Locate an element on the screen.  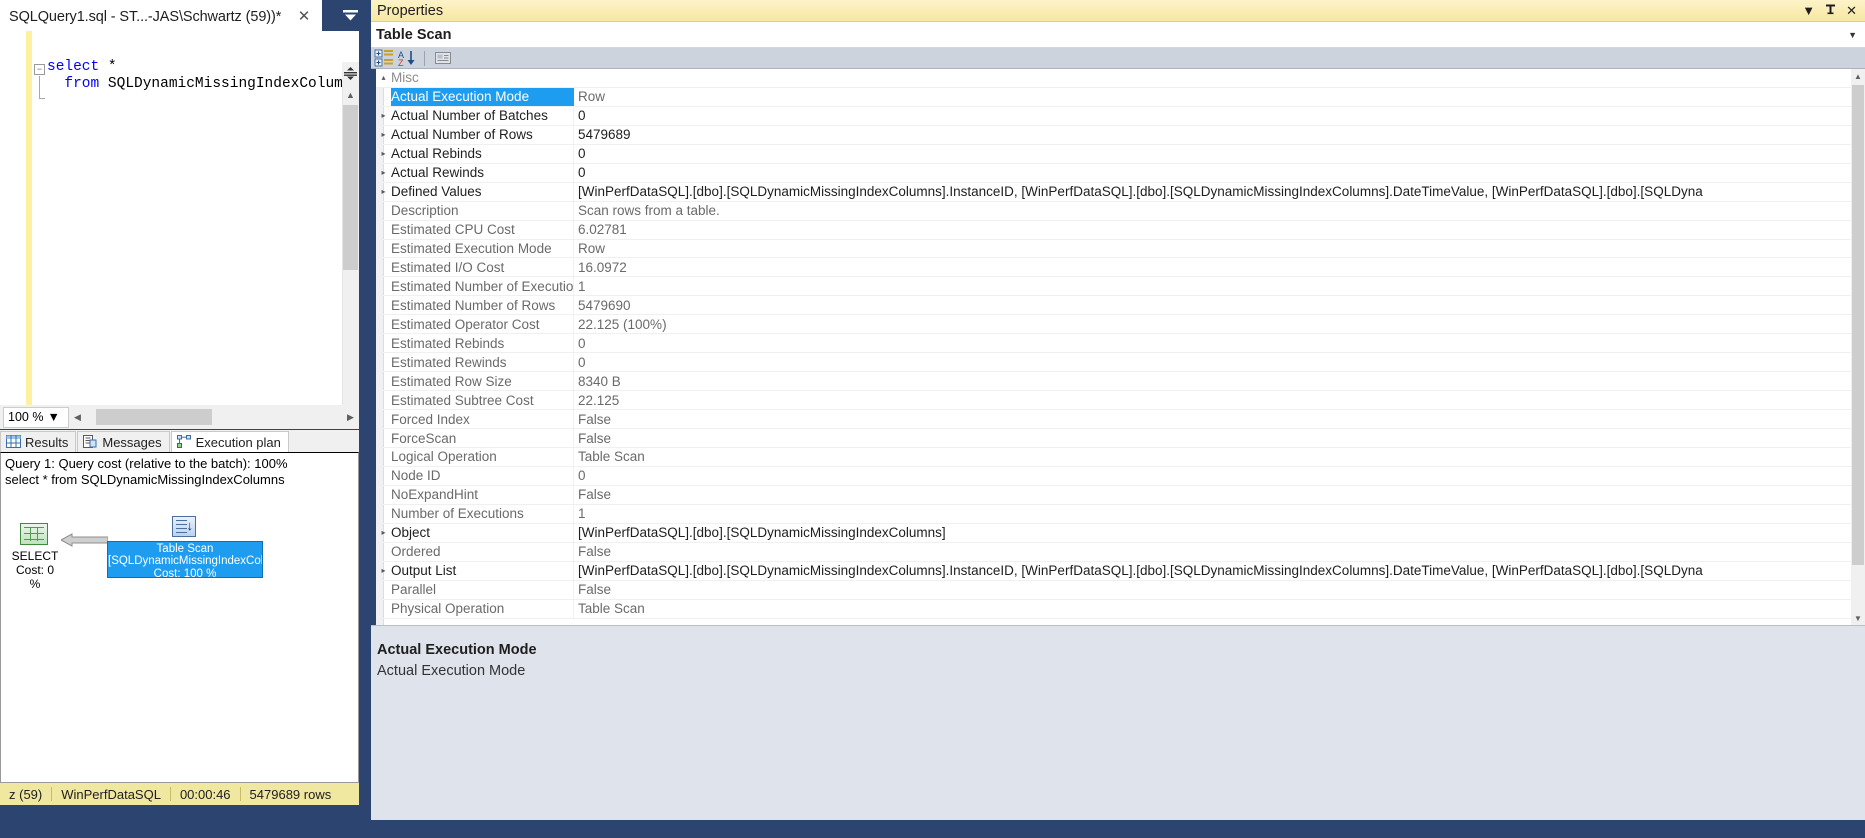
properties-grid-scrollbar: ▲ ▼ is located at coordinates (1858, 347).